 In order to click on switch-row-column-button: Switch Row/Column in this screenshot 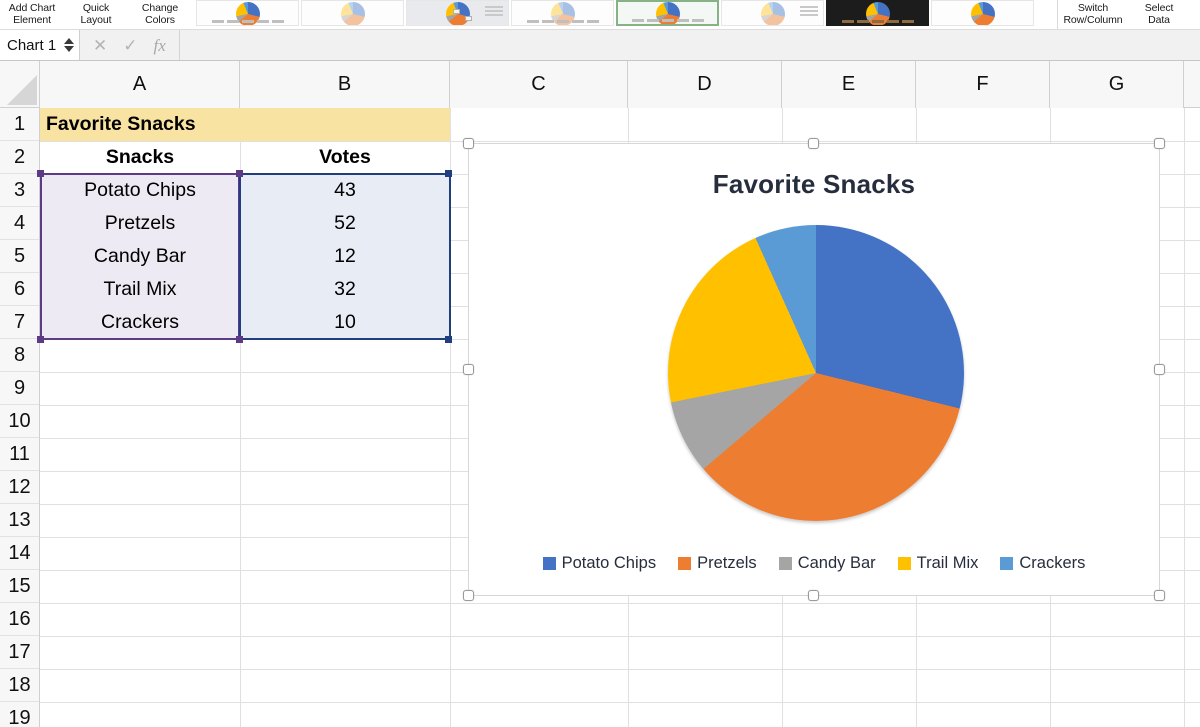, I will do `click(1093, 14)`.